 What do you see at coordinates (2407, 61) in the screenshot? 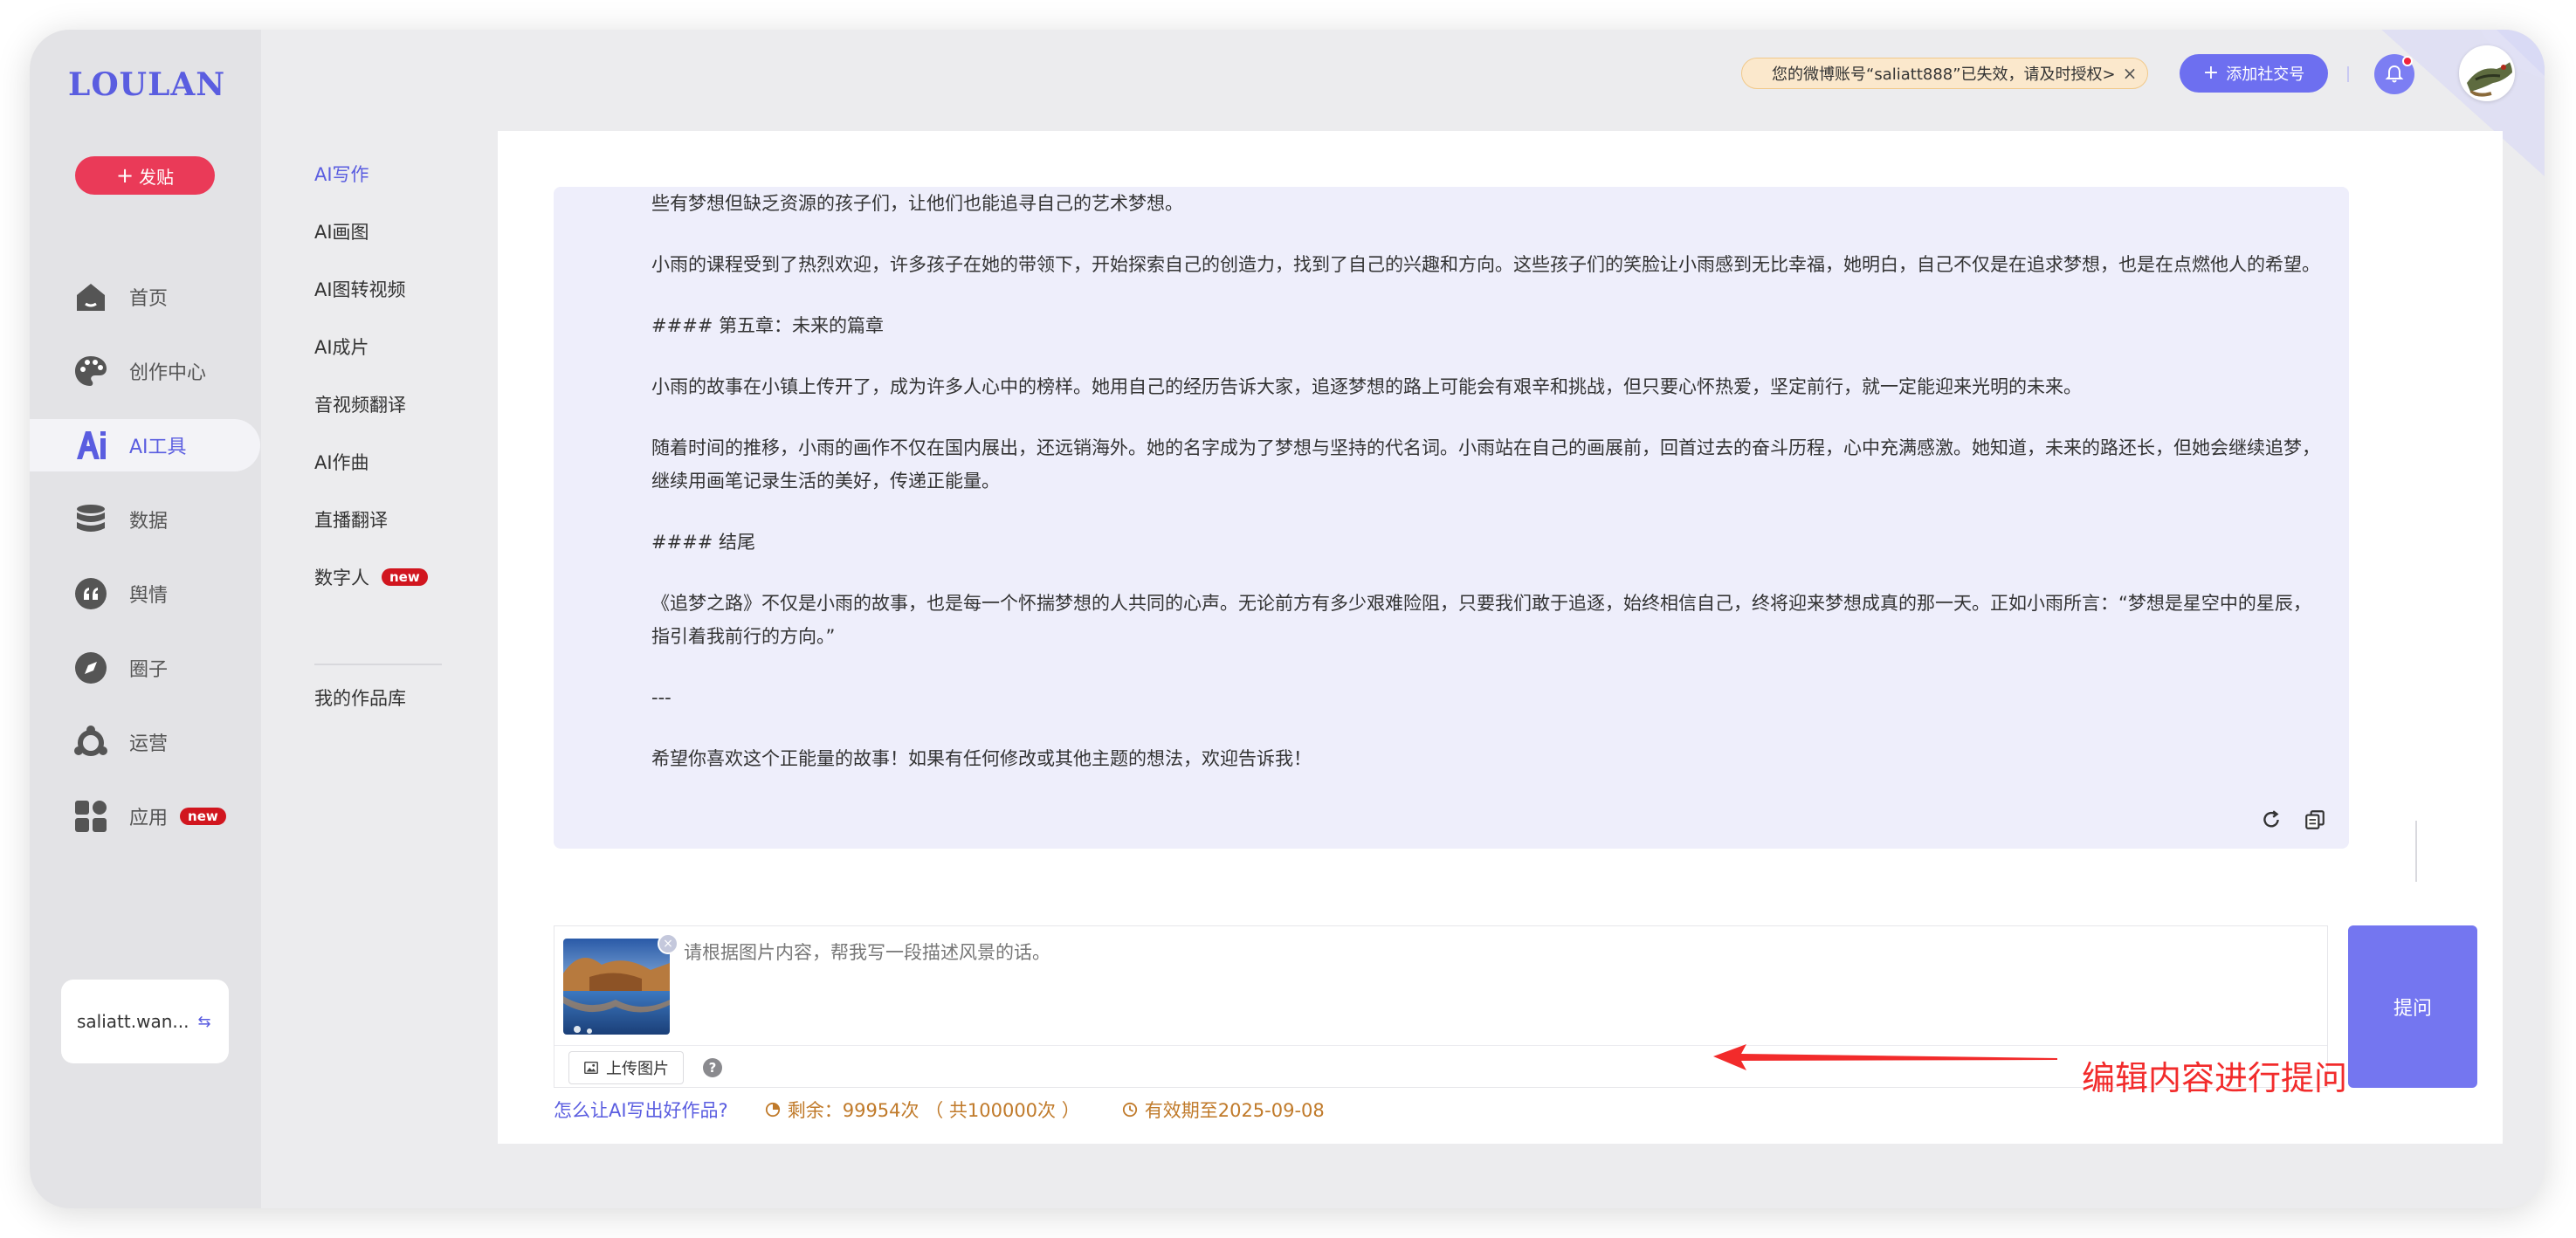
I see `unread-dot` at bounding box center [2407, 61].